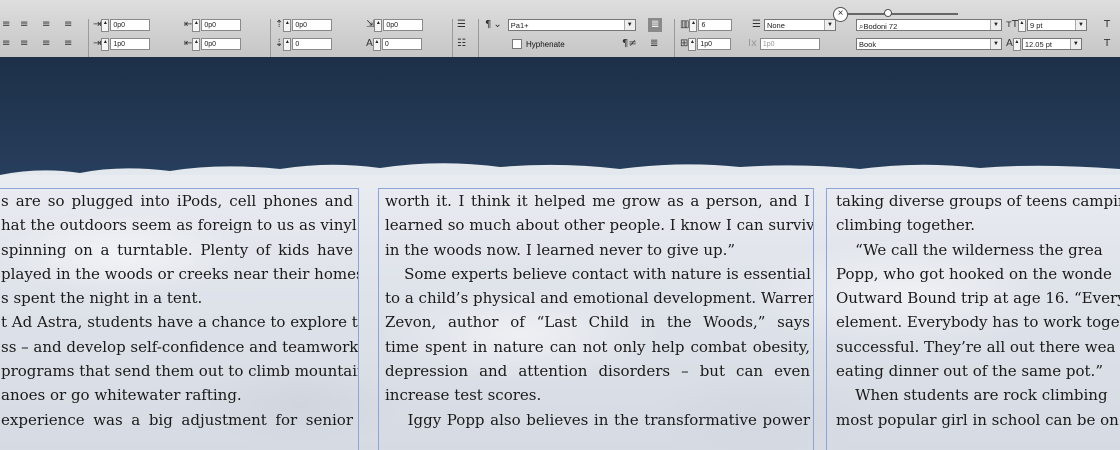 The image size is (1120, 450). I want to click on slider-knob, so click(888, 13).